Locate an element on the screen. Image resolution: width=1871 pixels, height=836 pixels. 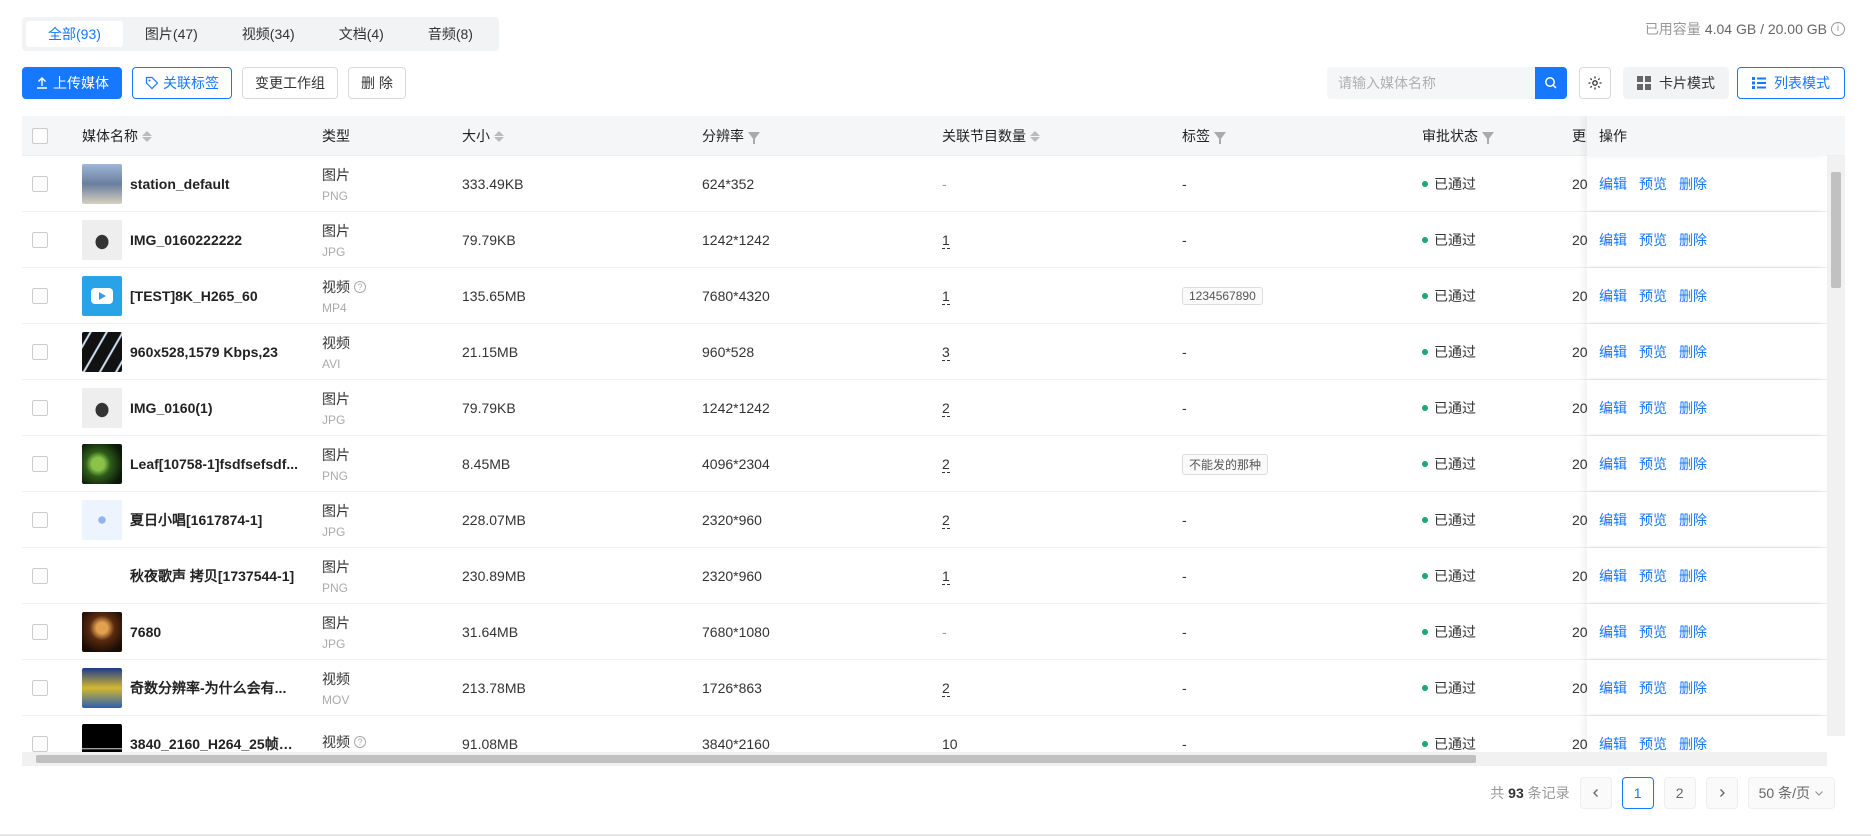
select-all-checkbox is located at coordinates (40, 136).